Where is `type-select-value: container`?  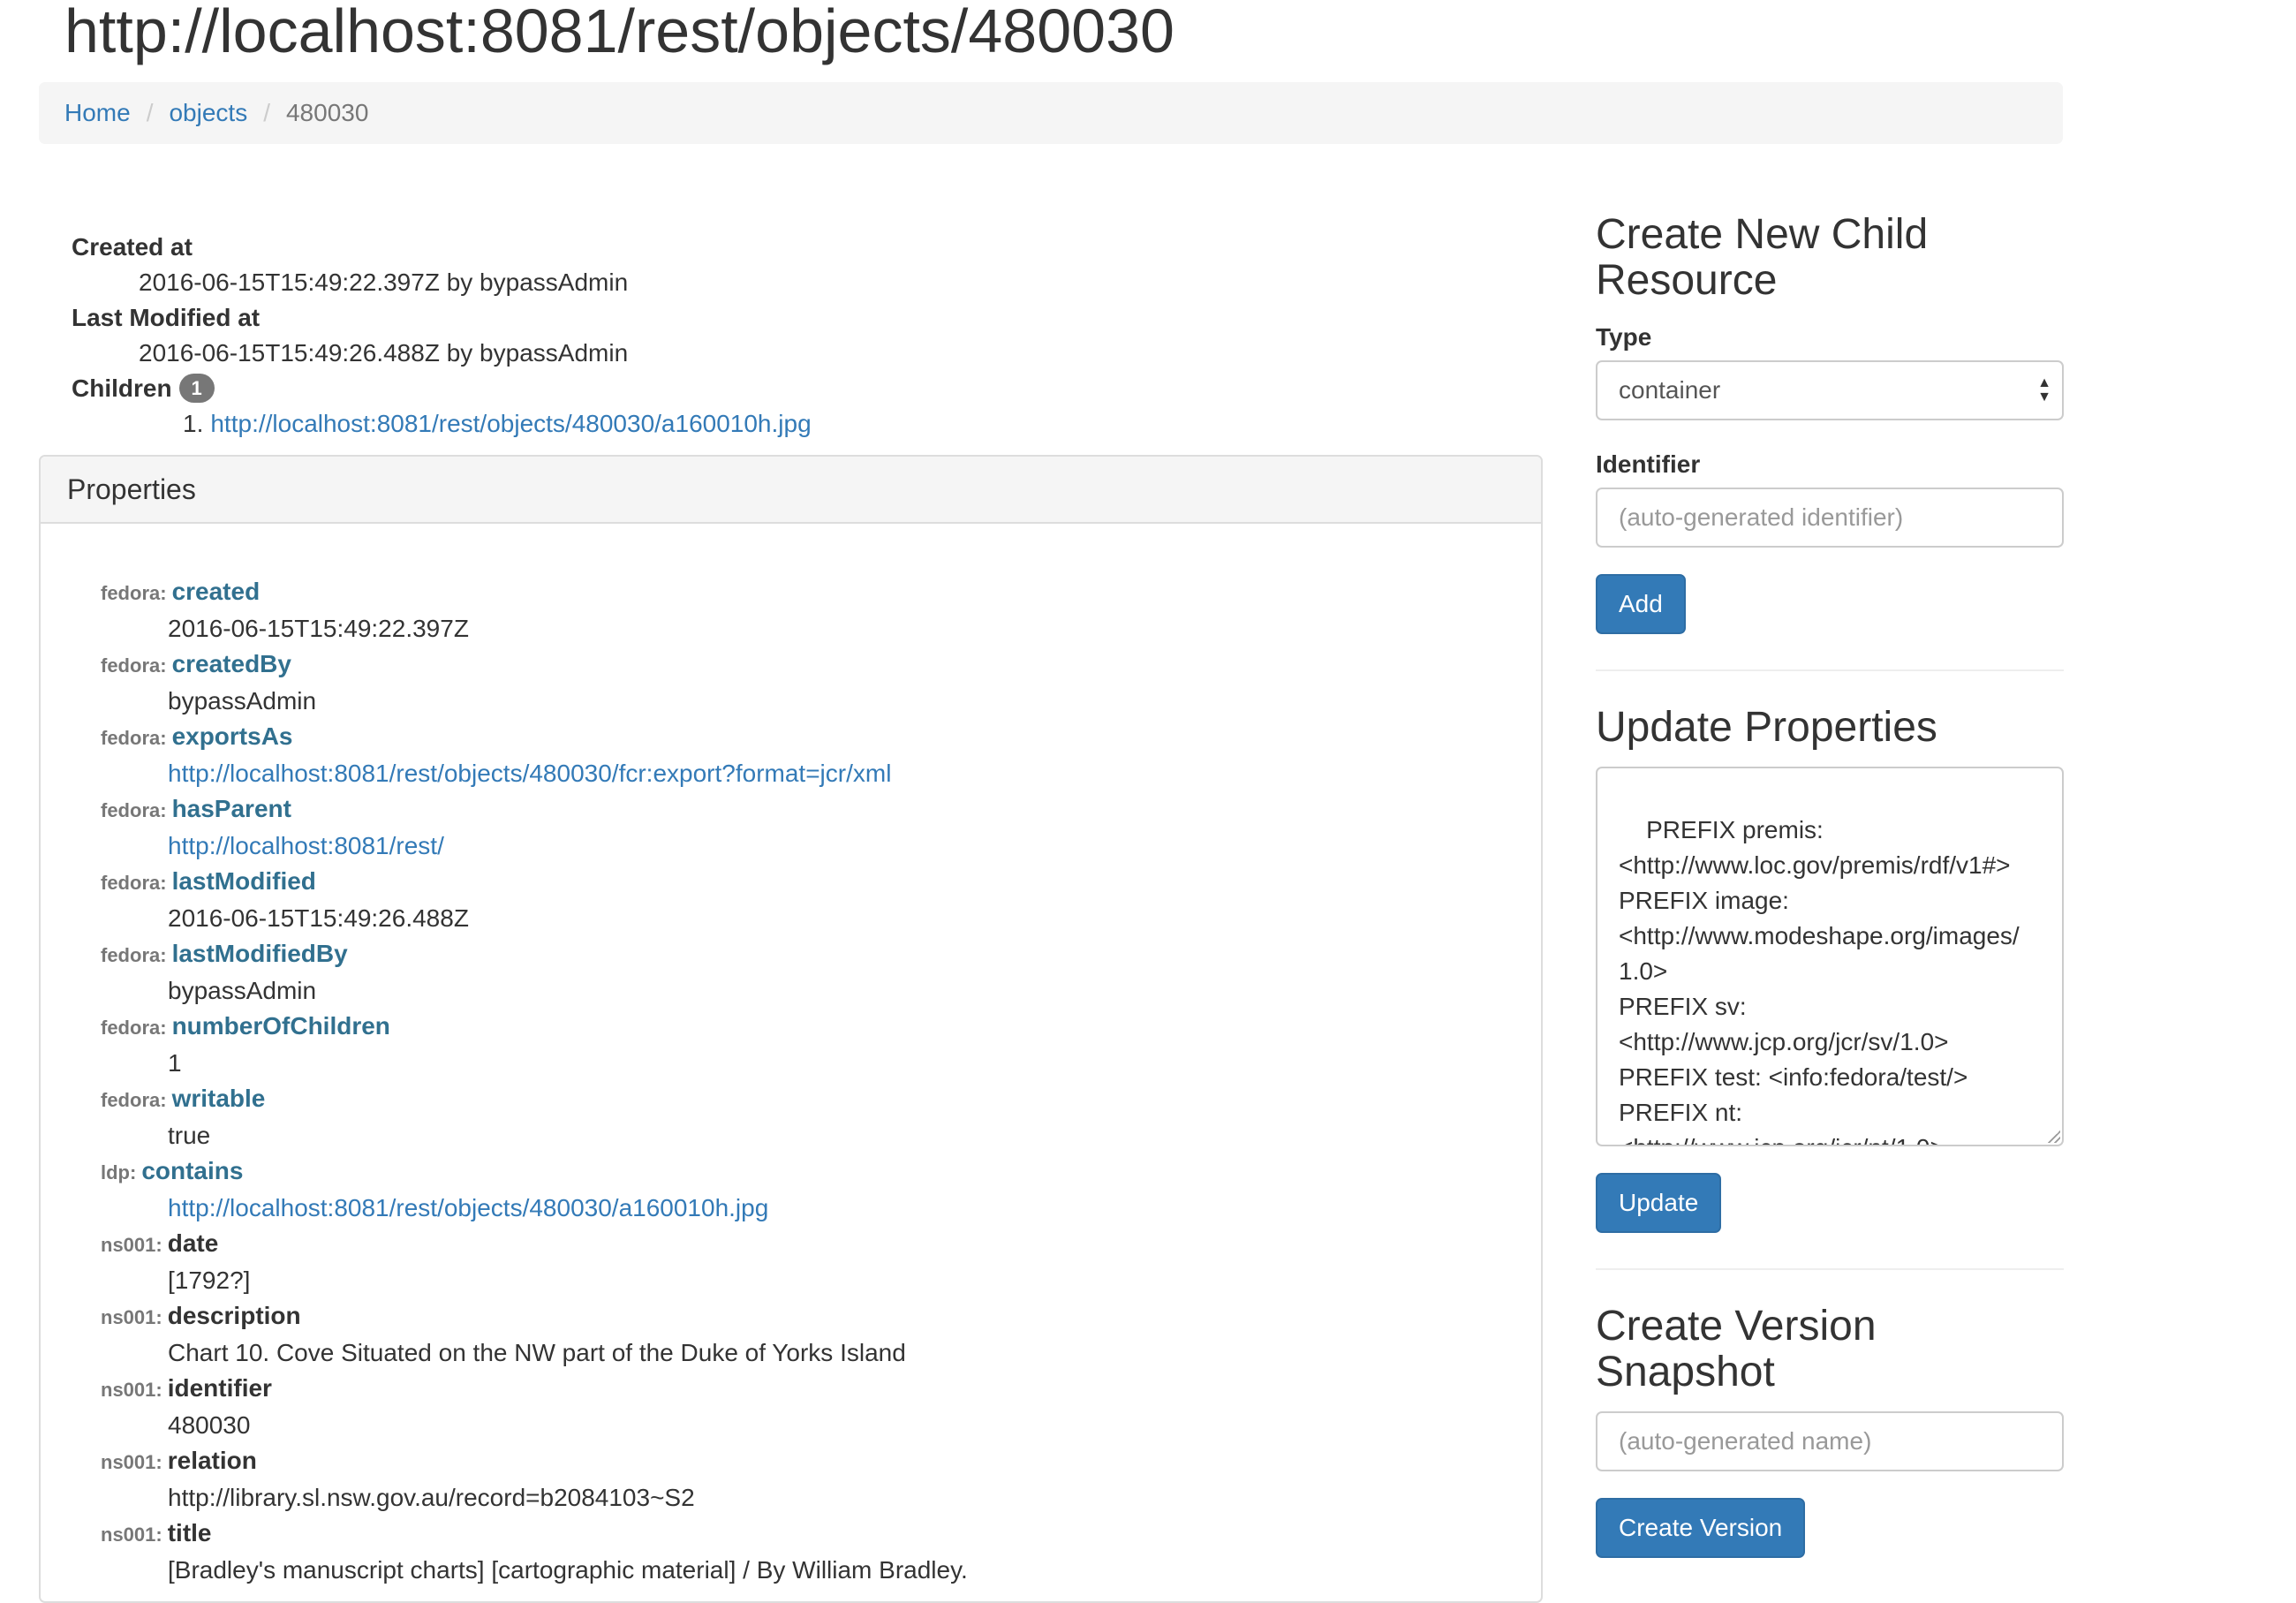 type-select-value: container is located at coordinates (1670, 390).